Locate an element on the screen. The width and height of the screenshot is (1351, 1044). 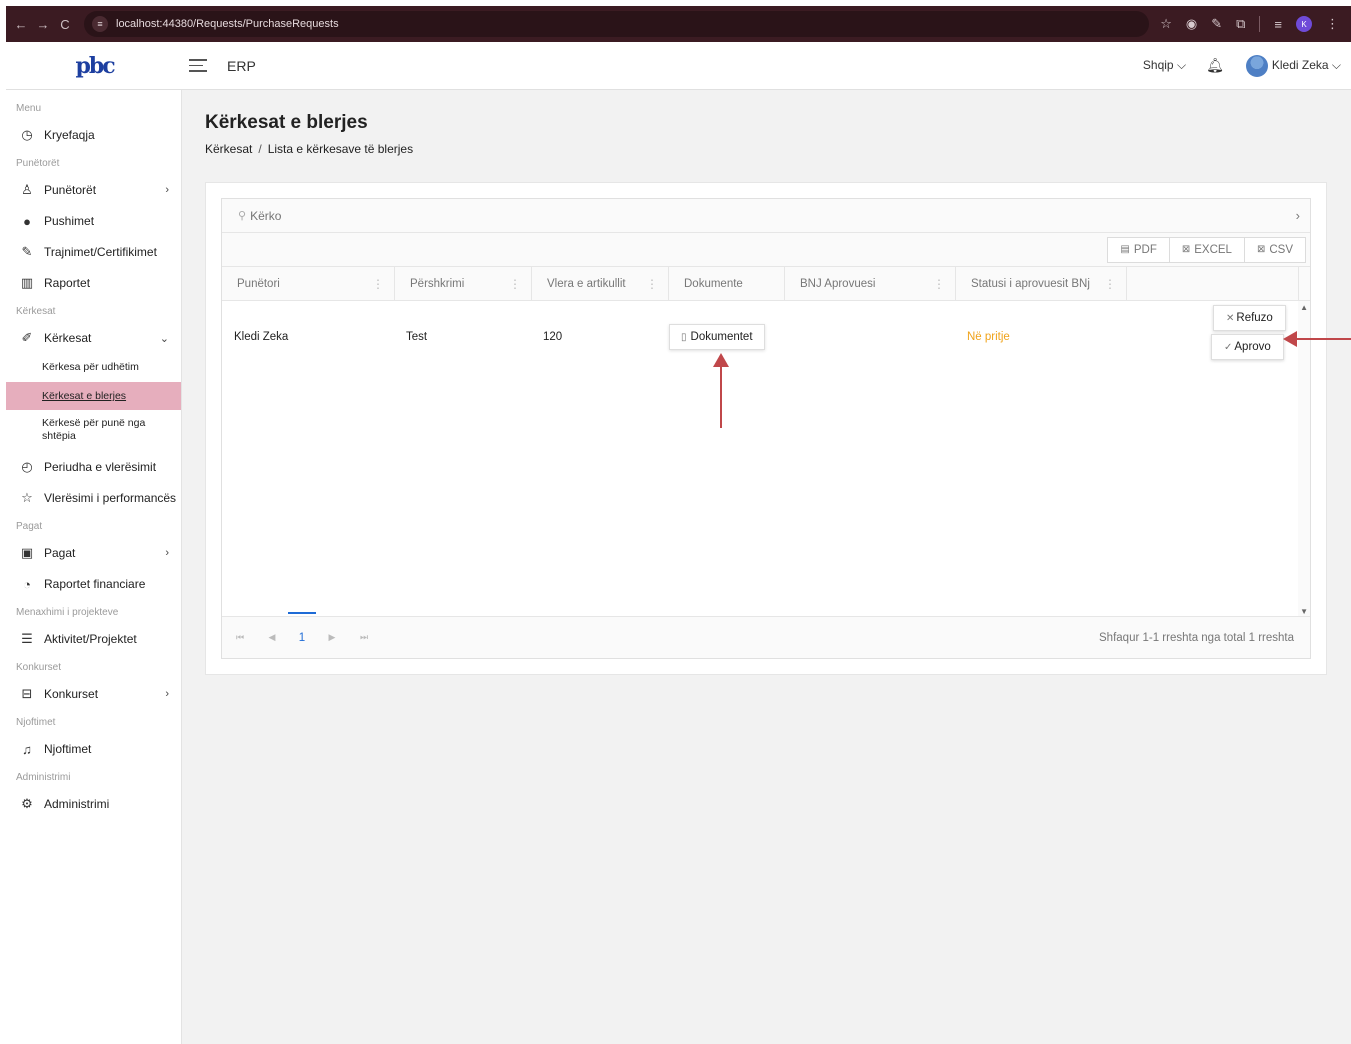
sidebar-subitem-purchase: Kërkesat e blerjes is located at coordinates (93, 396).